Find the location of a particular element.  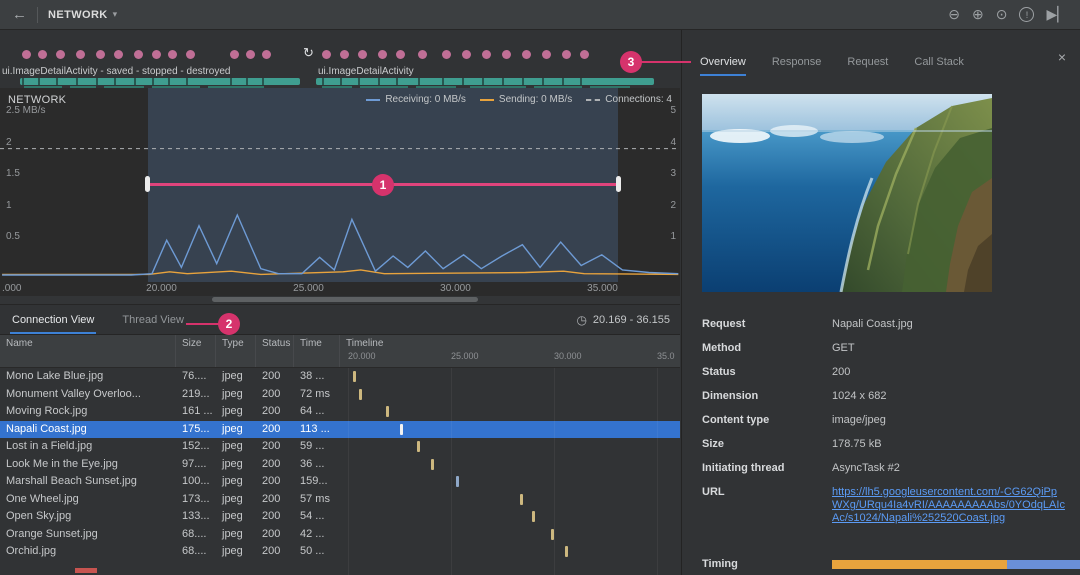

timing-bar is located at coordinates (956, 564).